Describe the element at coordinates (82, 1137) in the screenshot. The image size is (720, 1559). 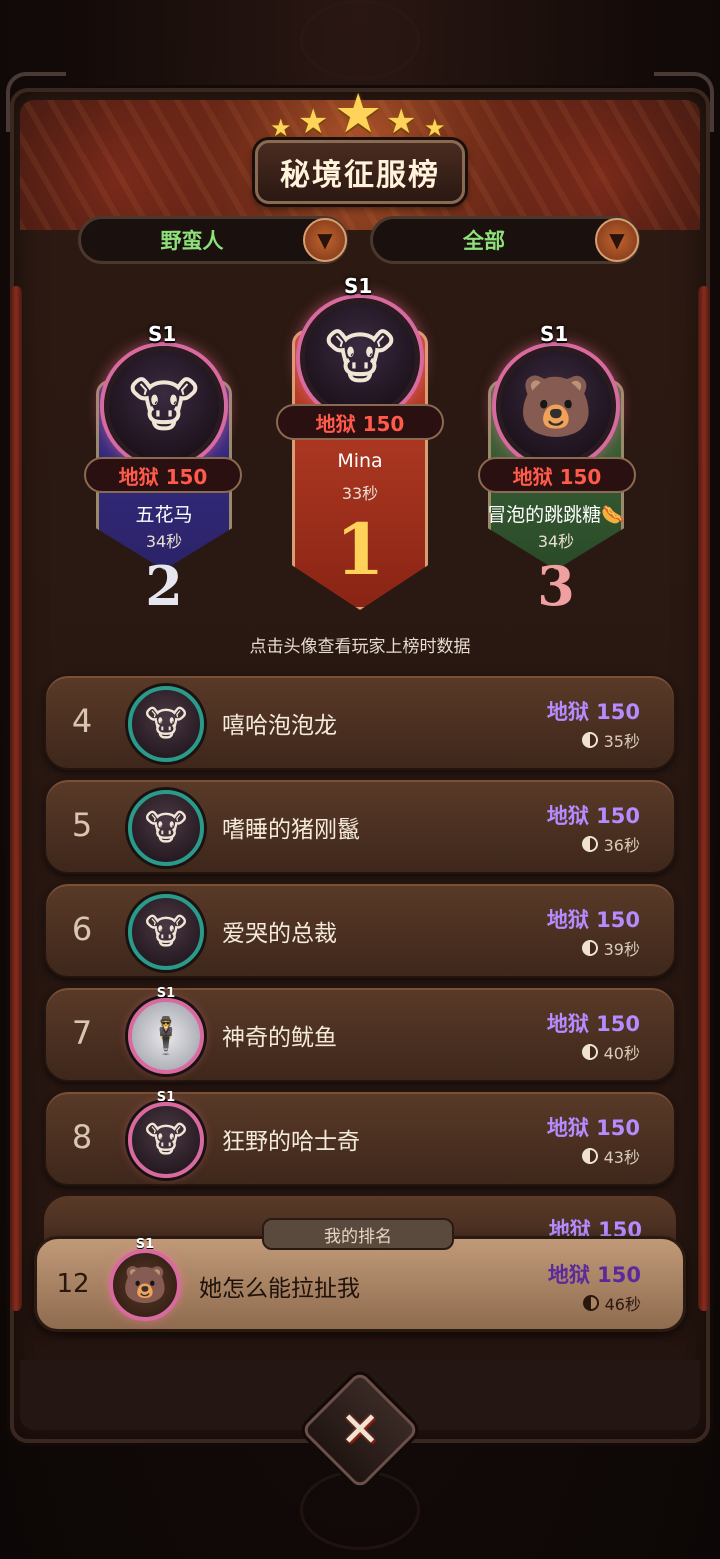
I see `row-rank: 8` at that location.